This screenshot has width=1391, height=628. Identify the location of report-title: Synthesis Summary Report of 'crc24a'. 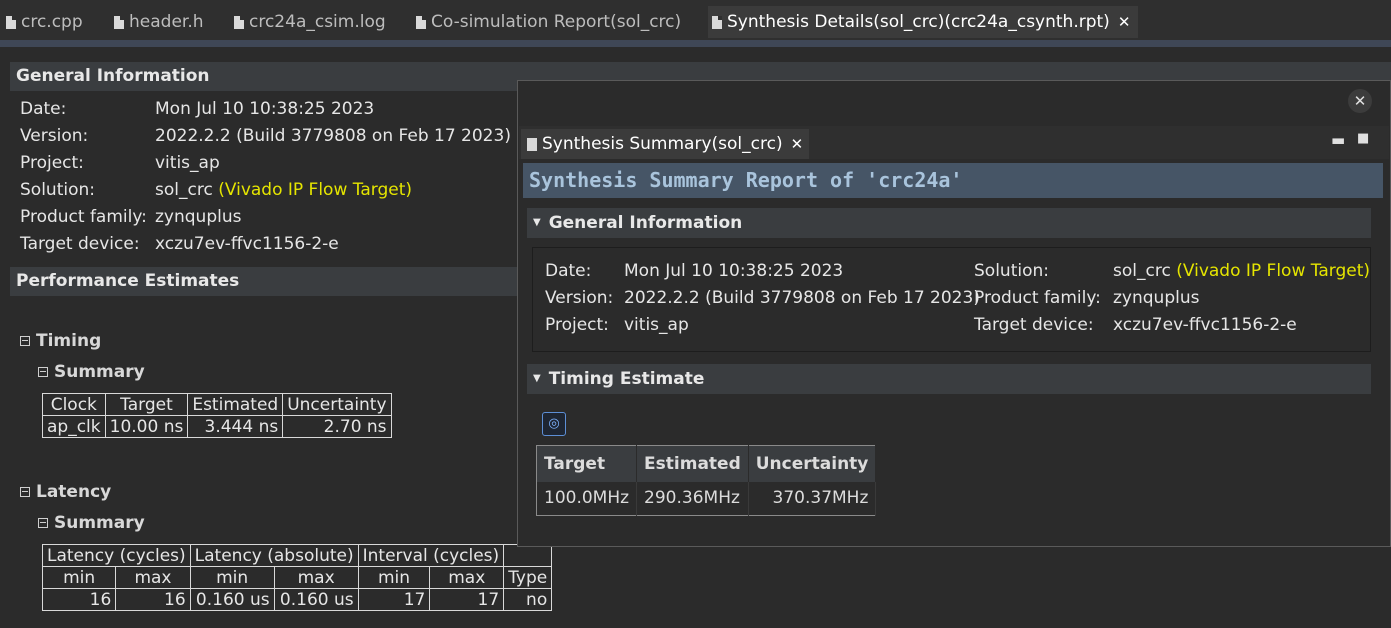
(953, 180).